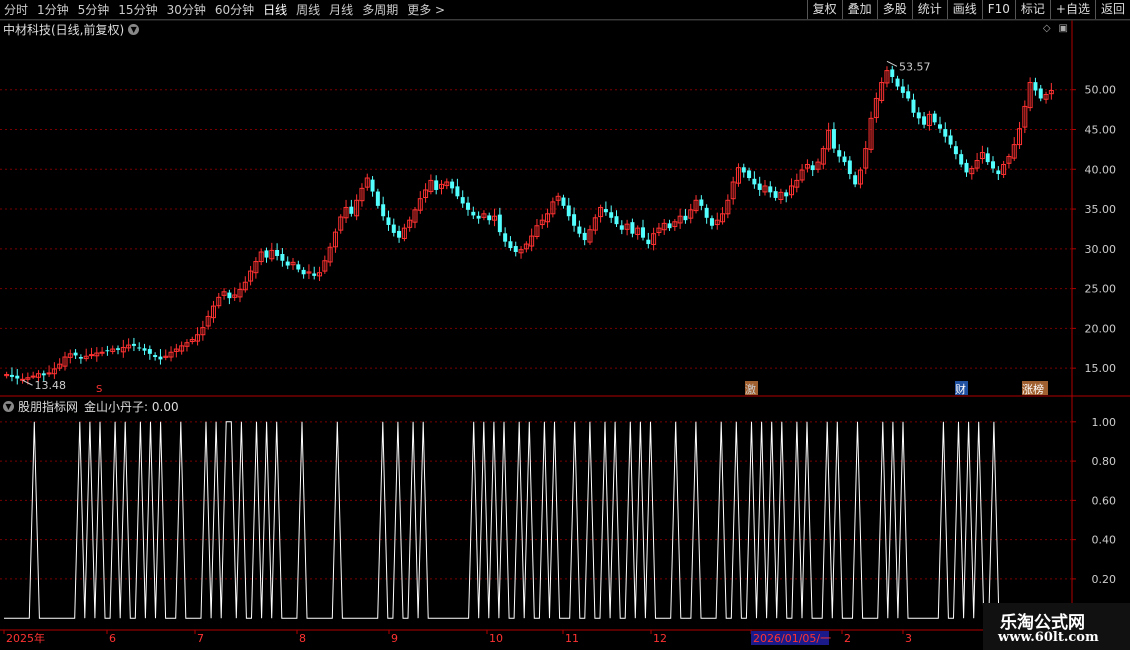 This screenshot has width=1130, height=650. I want to click on indicator-tick-label: 0.20, so click(1104, 579).